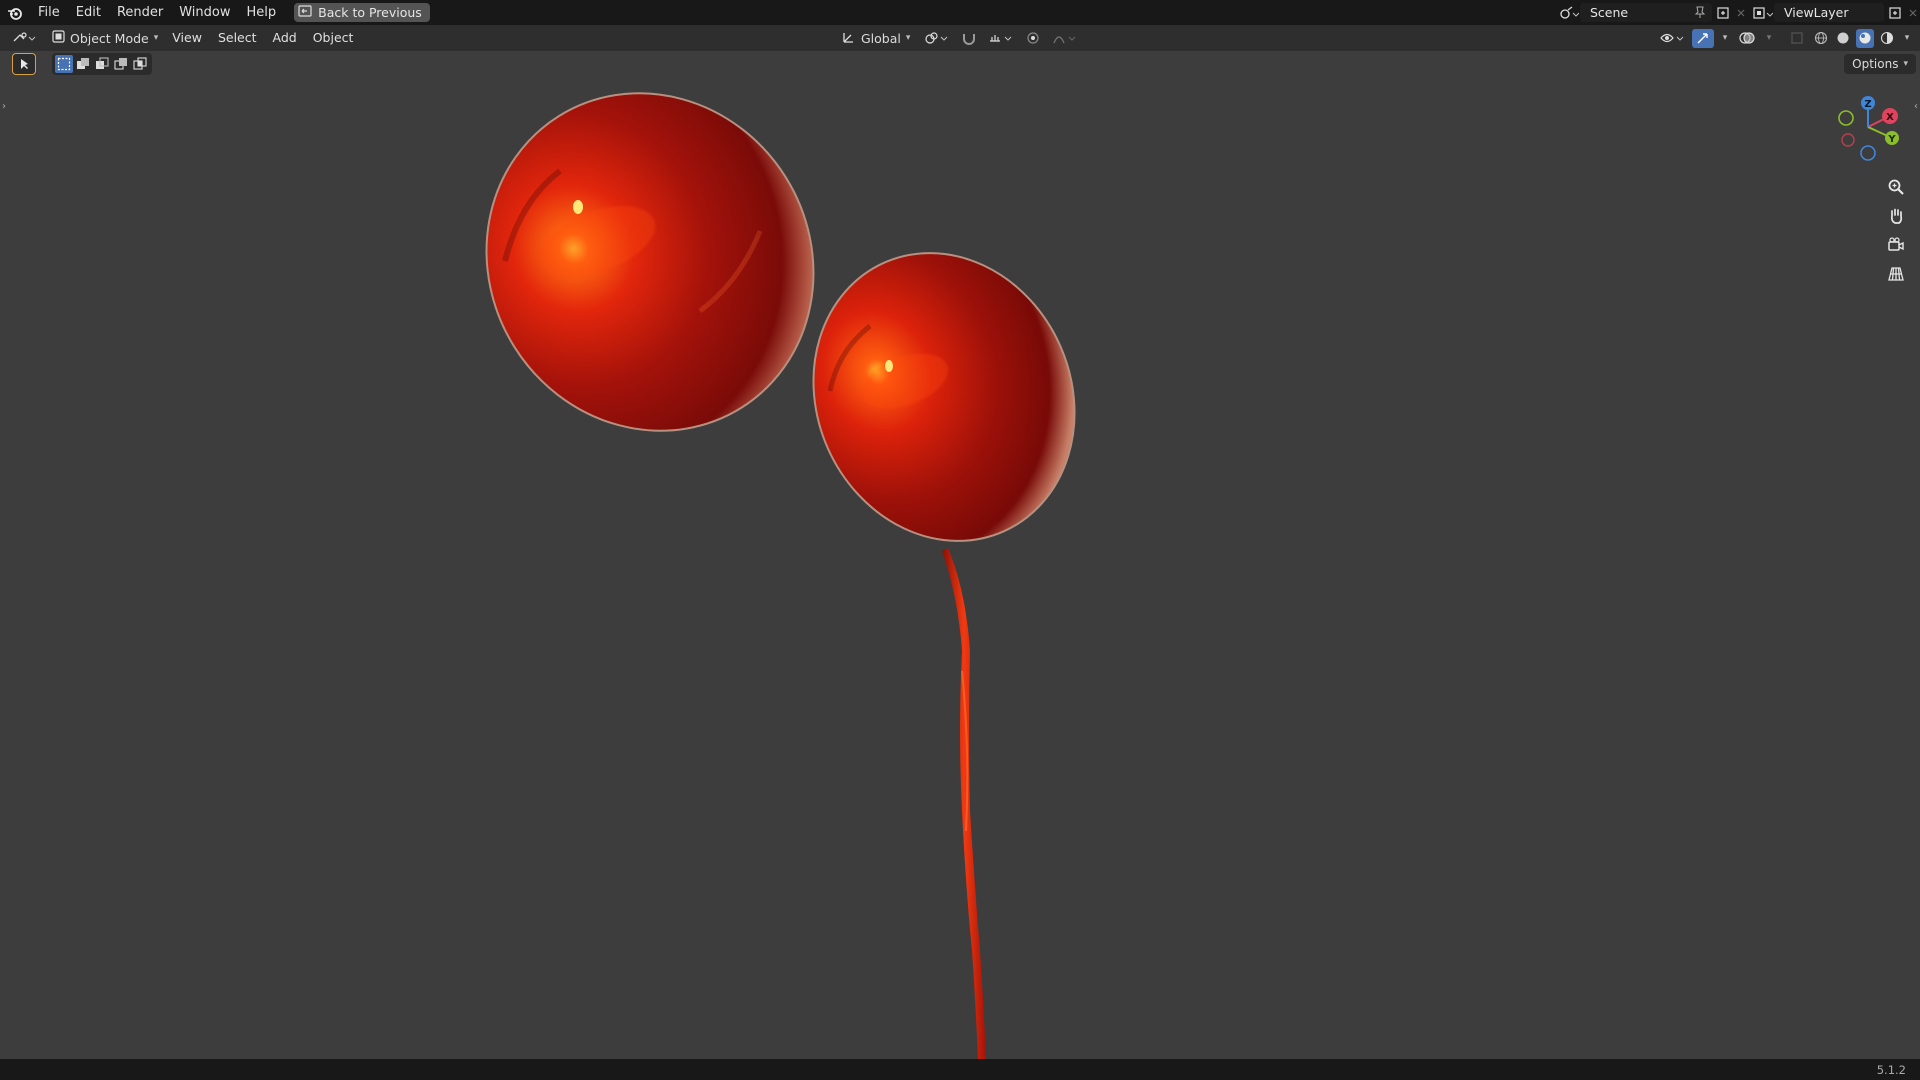  Describe the element at coordinates (881, 38) in the screenshot. I see `transform-orientation-label: Global` at that location.